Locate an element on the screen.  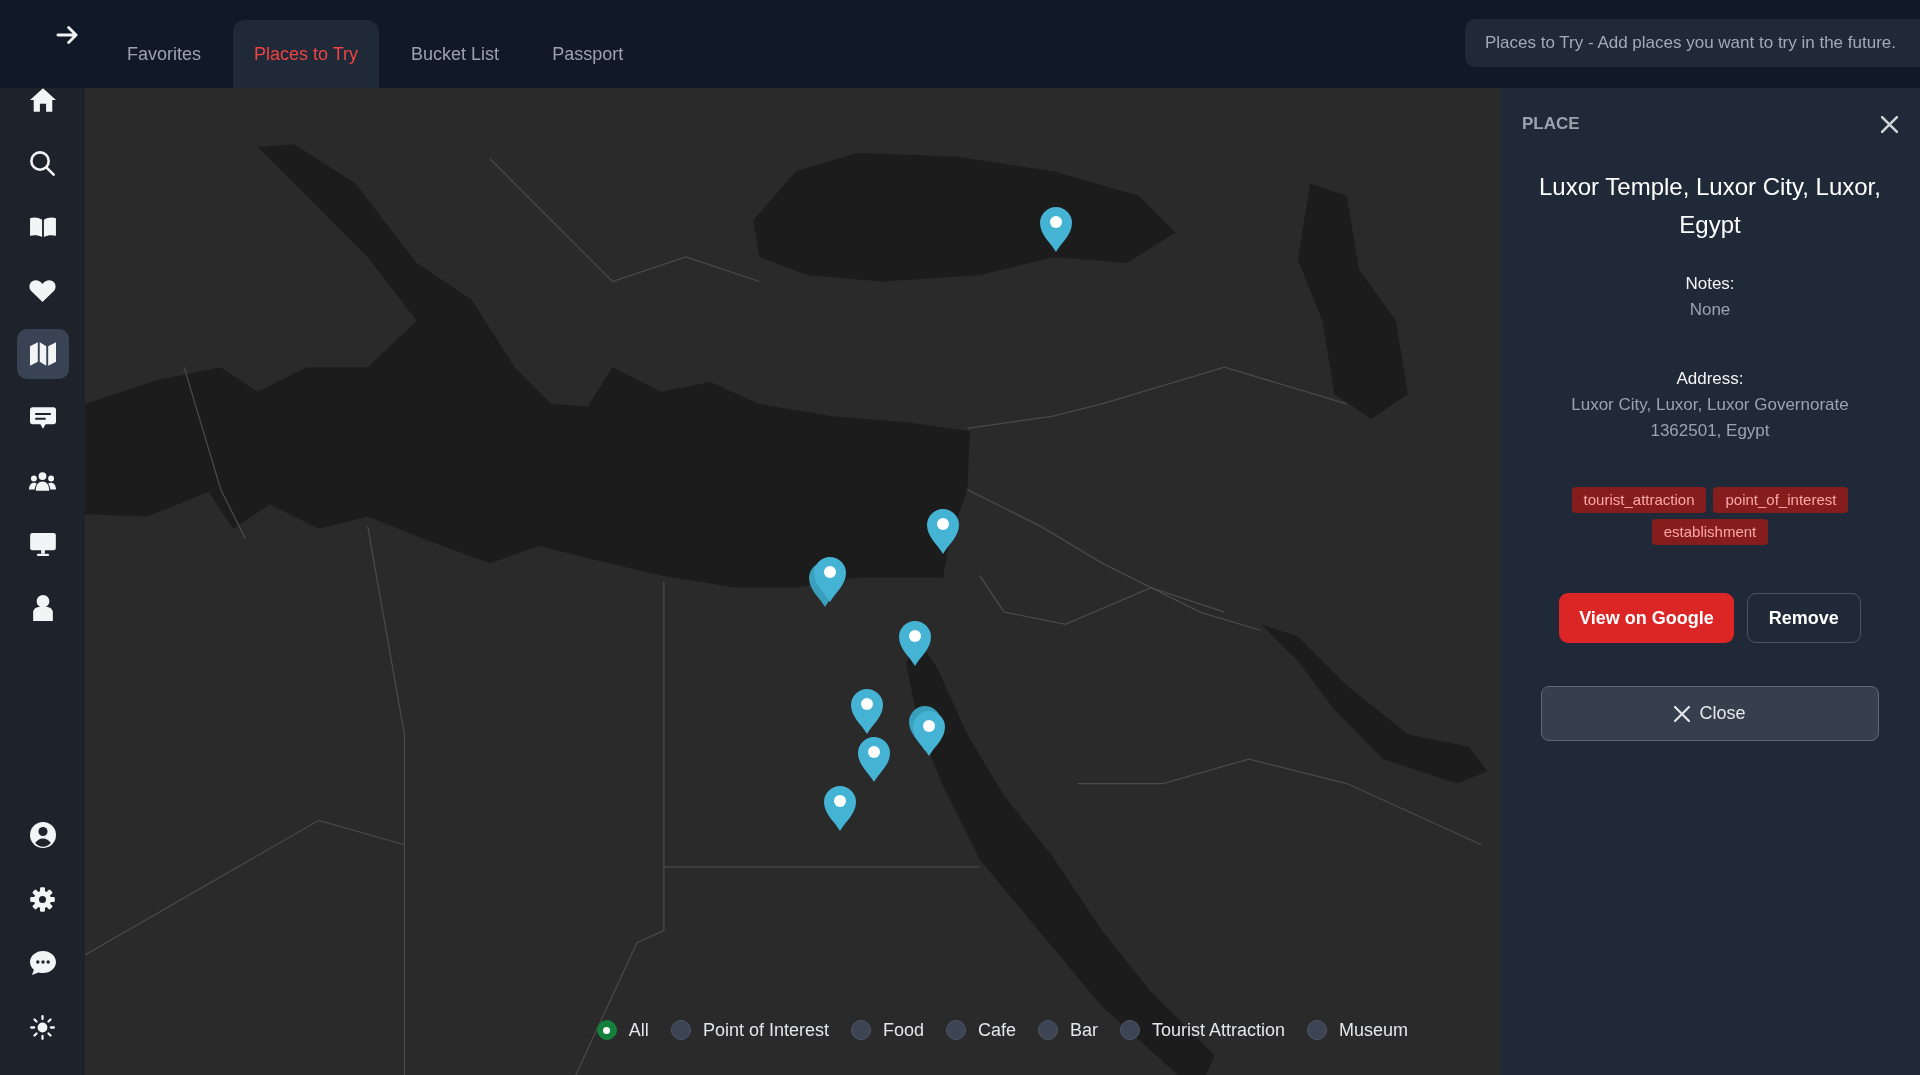
filter-label: Museum is located at coordinates (1374, 1030).